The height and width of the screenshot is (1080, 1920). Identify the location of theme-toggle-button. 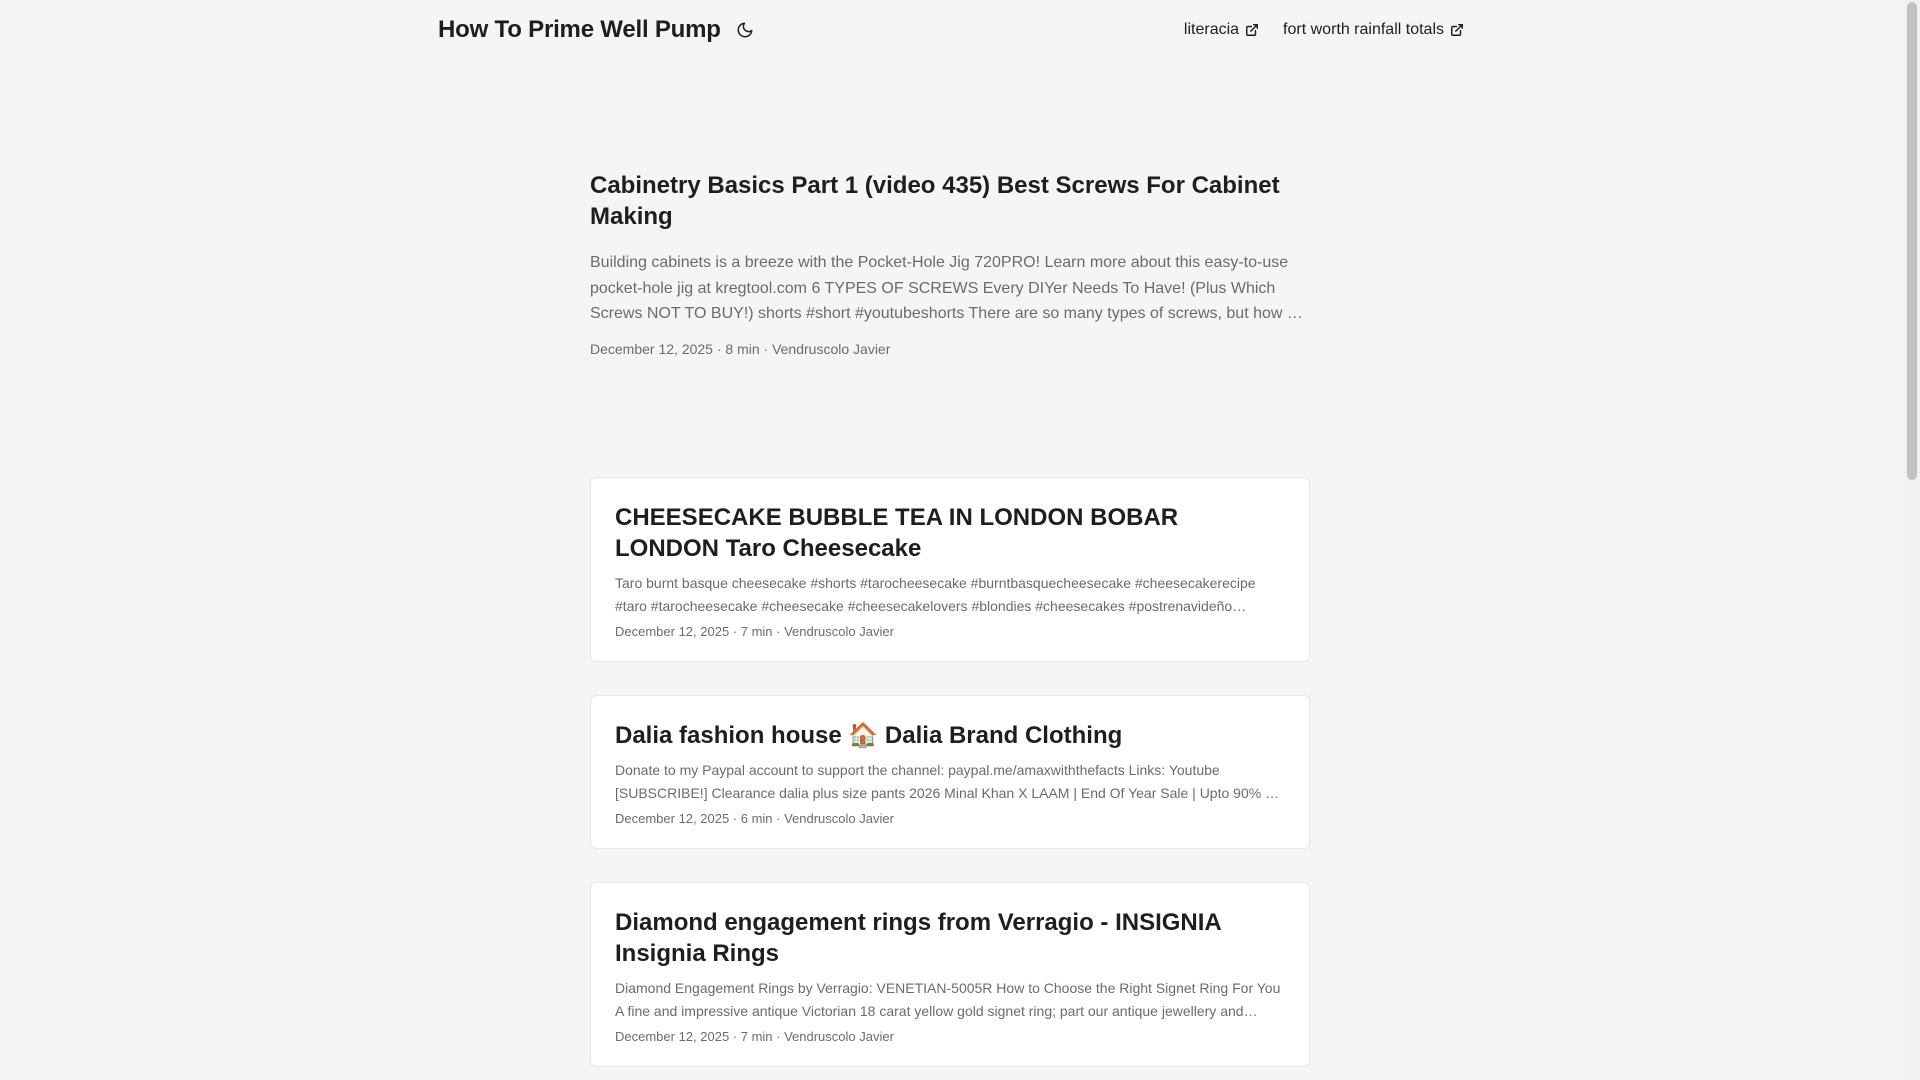
(745, 30).